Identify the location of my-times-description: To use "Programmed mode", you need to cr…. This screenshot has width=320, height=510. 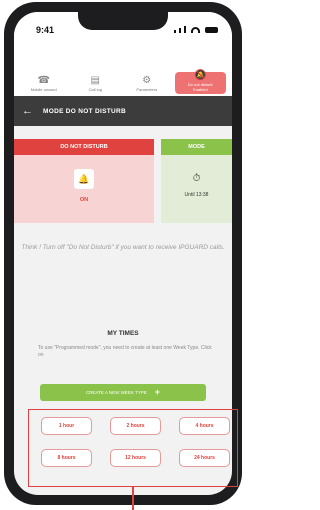
(125, 351).